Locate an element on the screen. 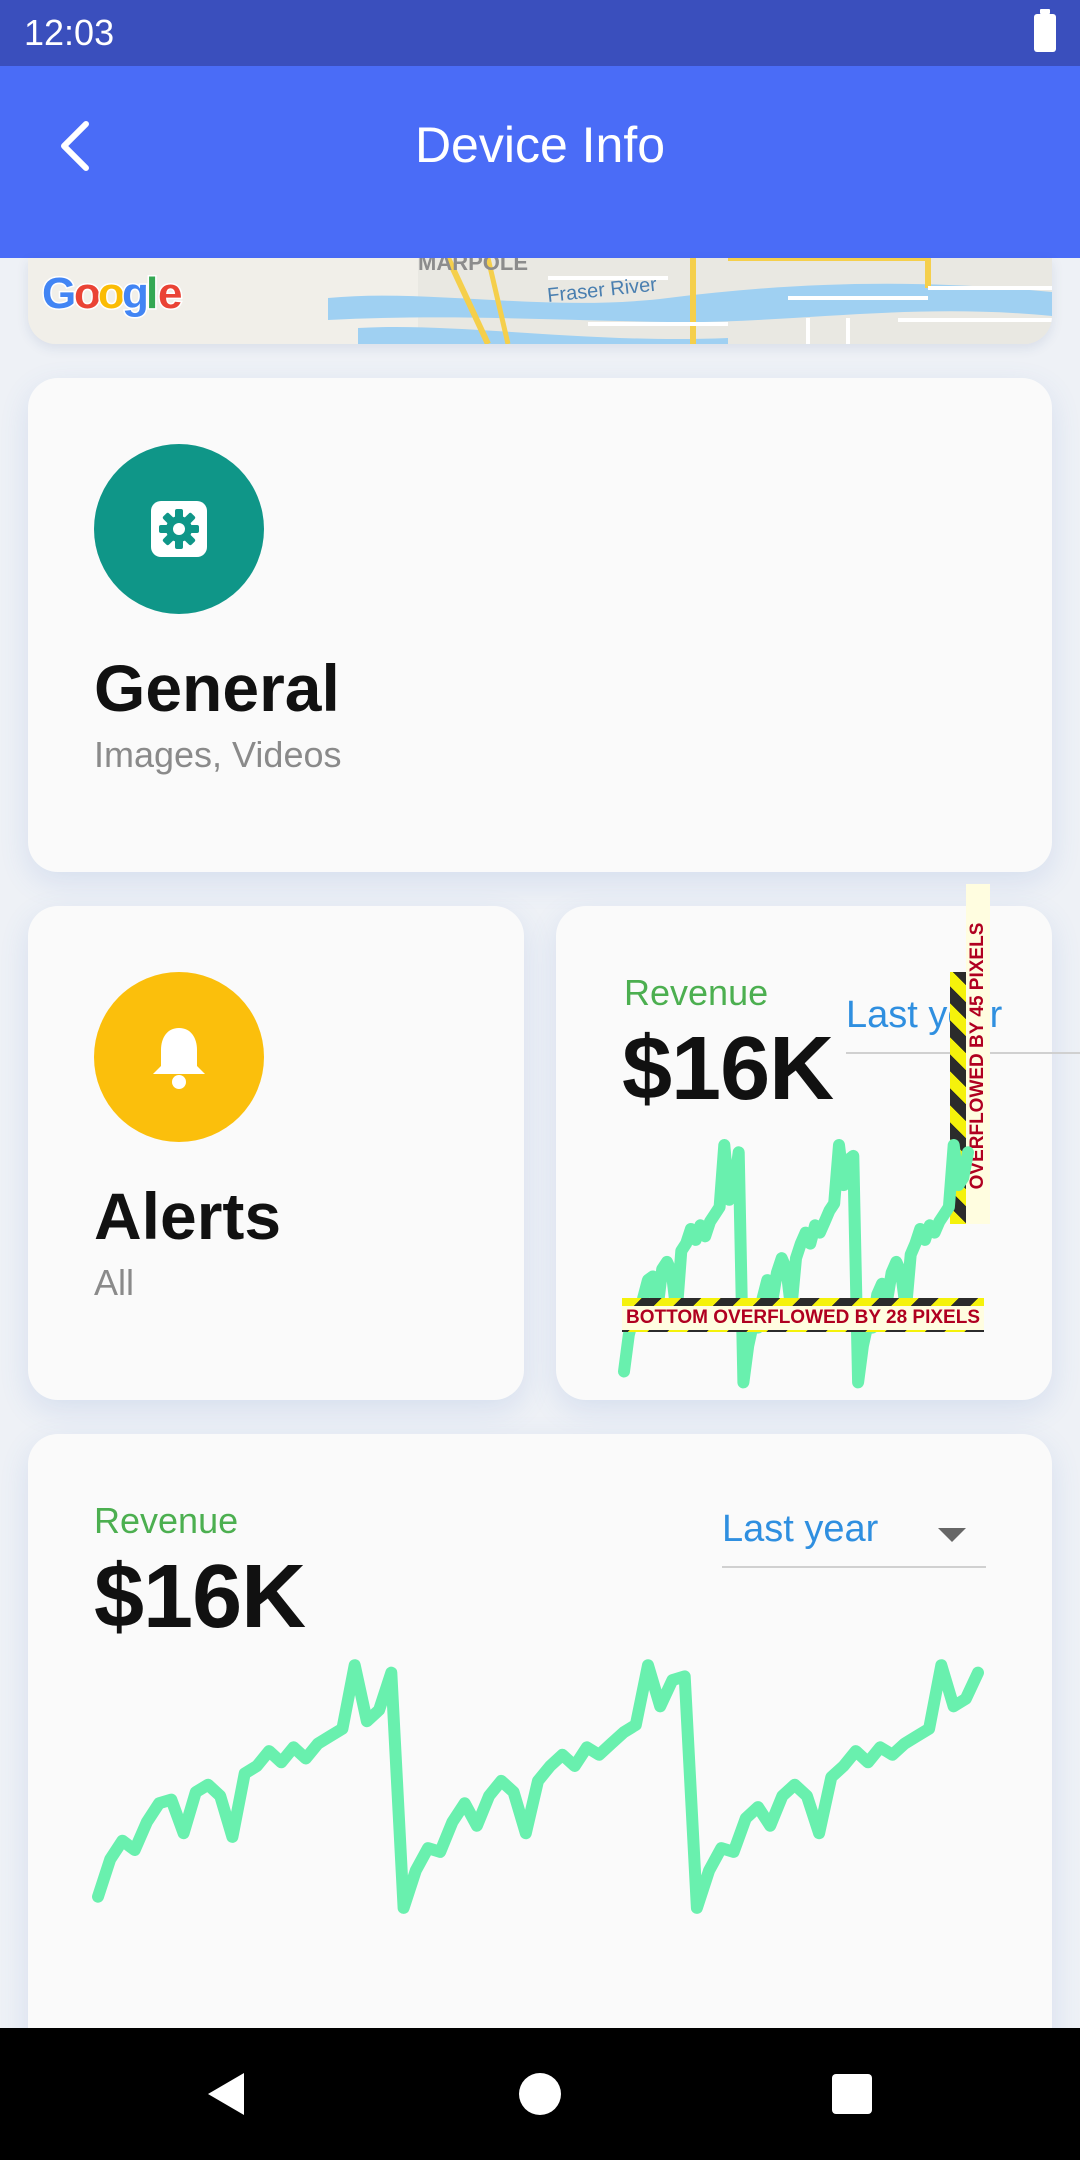 The image size is (1080, 2160). general-icon-circle is located at coordinates (179, 529).